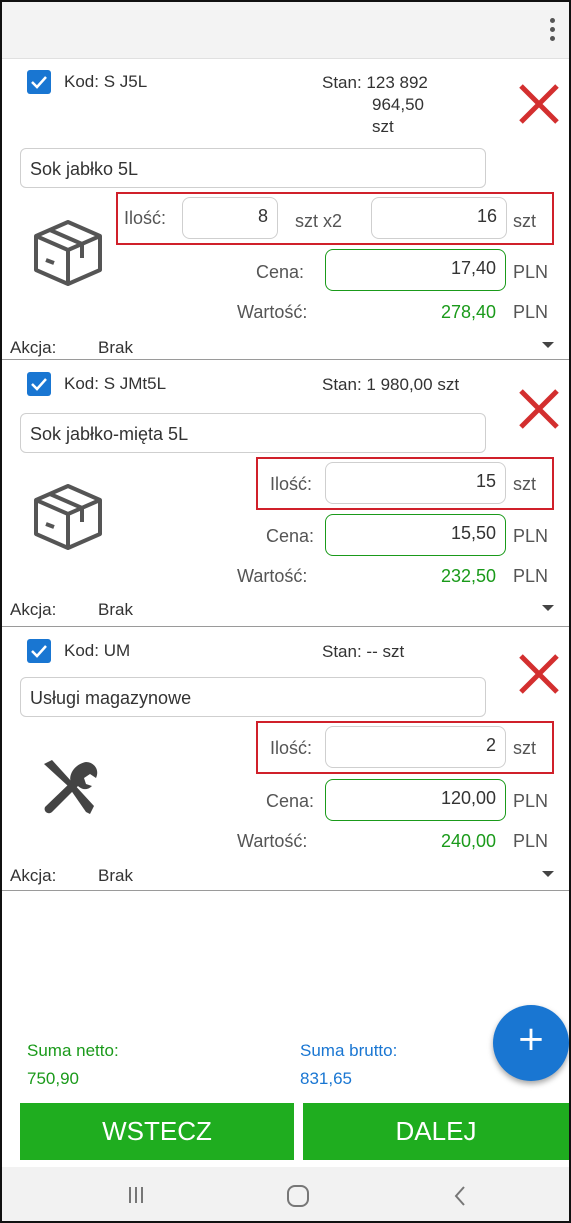 This screenshot has height=1223, width=571. I want to click on app-bar, so click(285, 30).